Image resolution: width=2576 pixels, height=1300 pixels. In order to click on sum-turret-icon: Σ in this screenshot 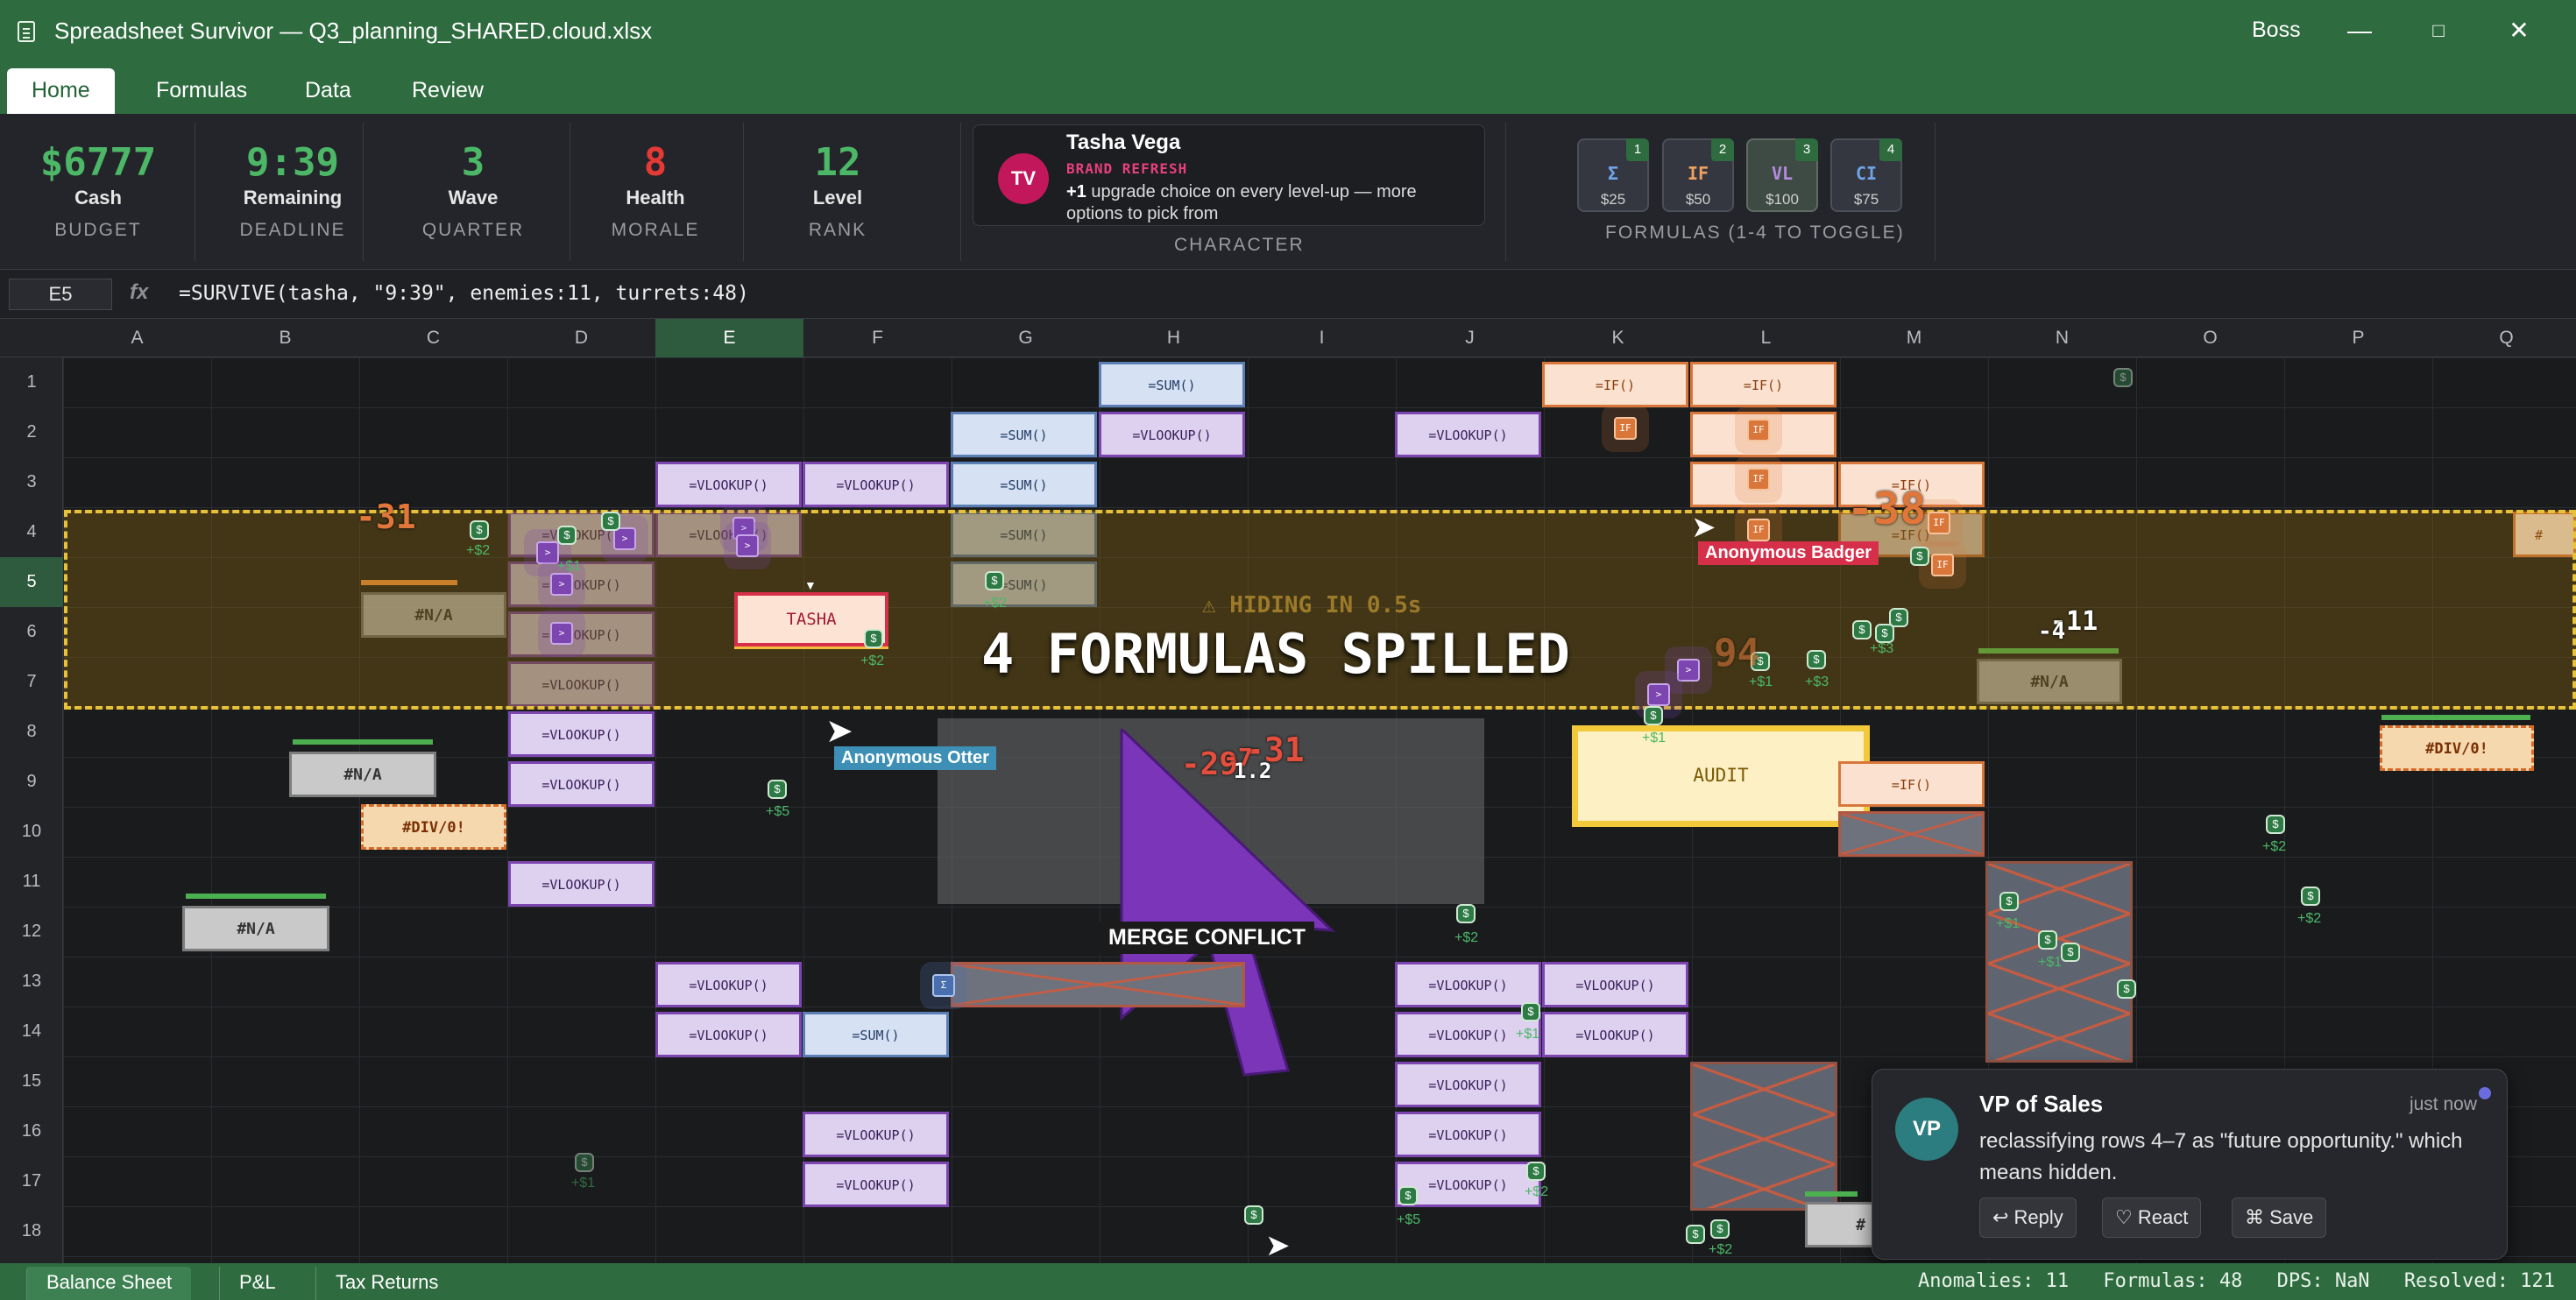, I will do `click(943, 985)`.